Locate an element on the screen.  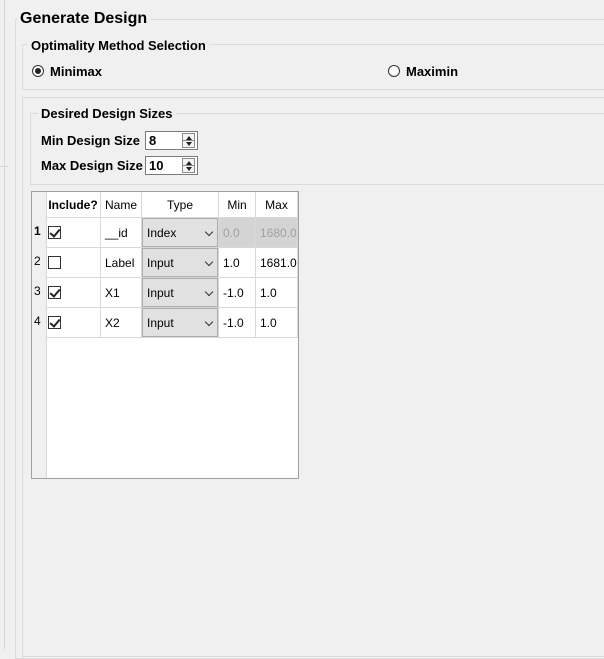
type-dropdown: Index is located at coordinates (180, 232).